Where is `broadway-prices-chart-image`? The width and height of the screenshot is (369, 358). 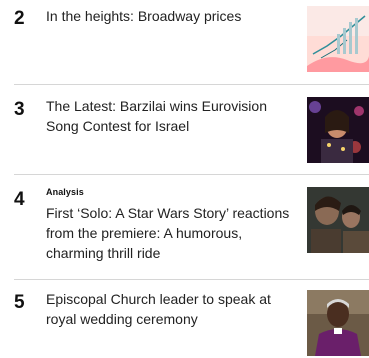
broadway-prices-chart-image is located at coordinates (338, 39).